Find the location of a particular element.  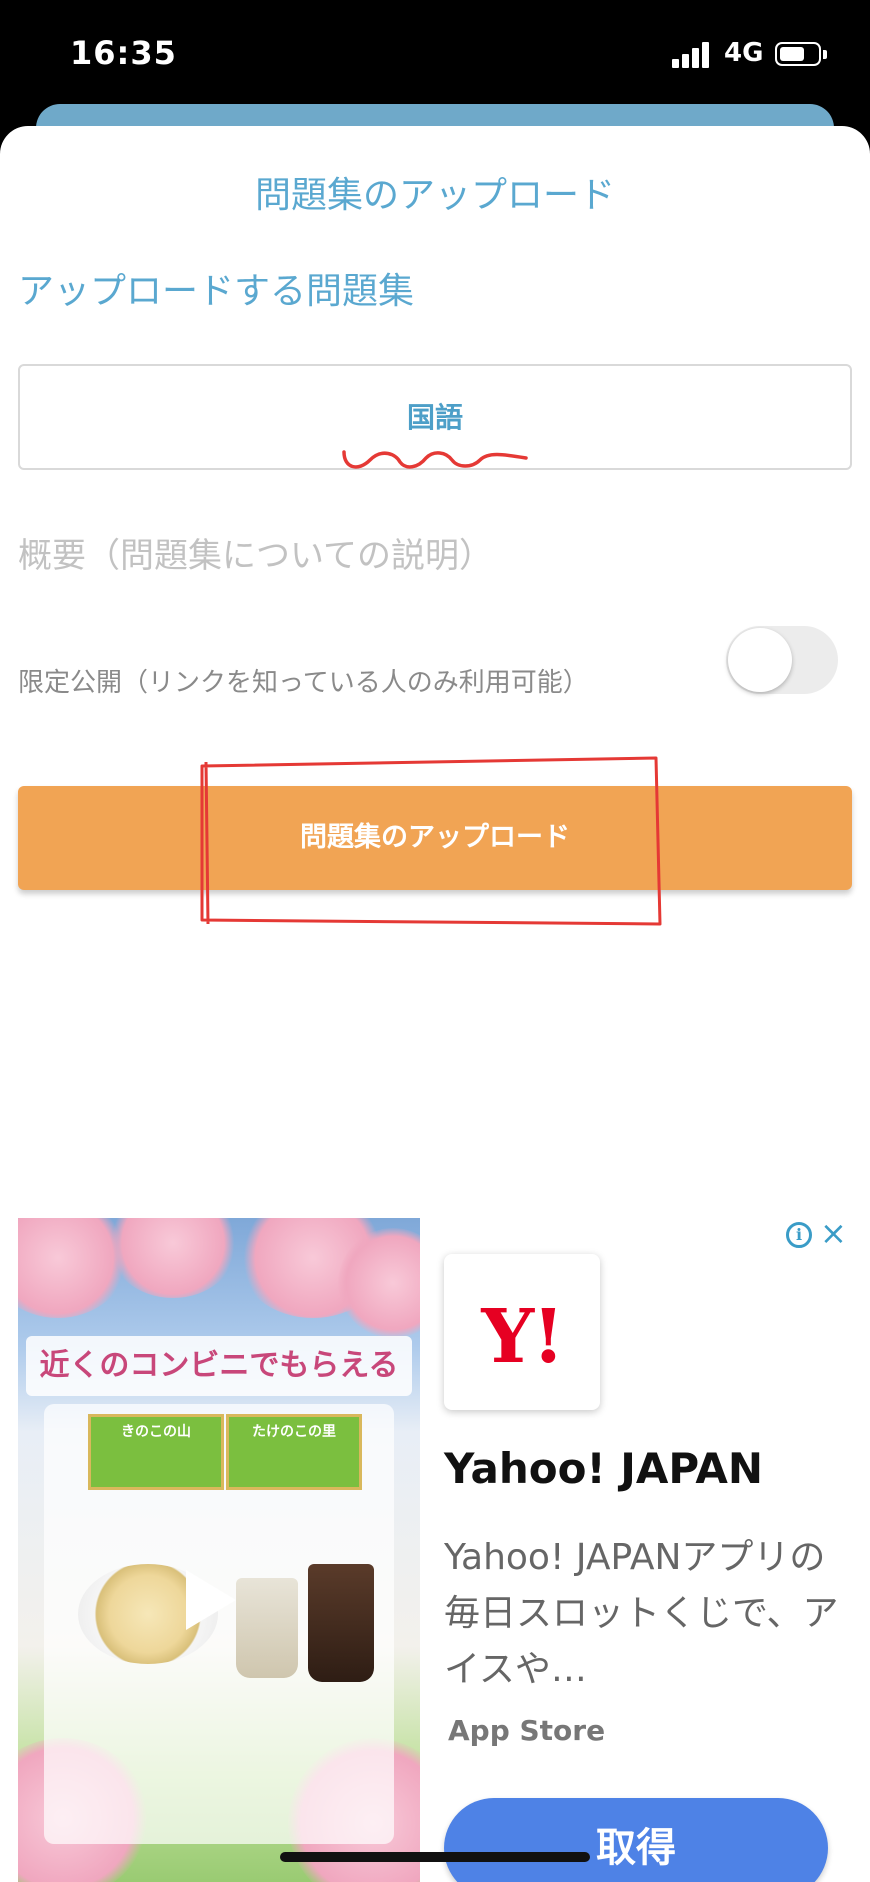

get-app-button: 取得 is located at coordinates (636, 1840).